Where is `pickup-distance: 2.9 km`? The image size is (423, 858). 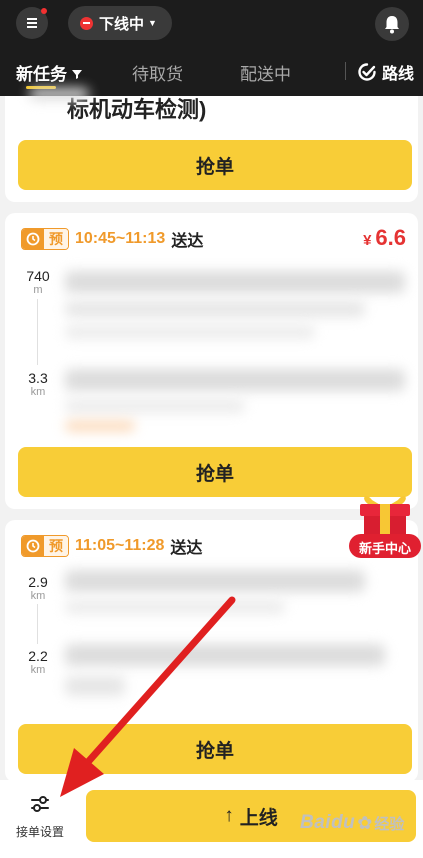 pickup-distance: 2.9 km is located at coordinates (38, 588).